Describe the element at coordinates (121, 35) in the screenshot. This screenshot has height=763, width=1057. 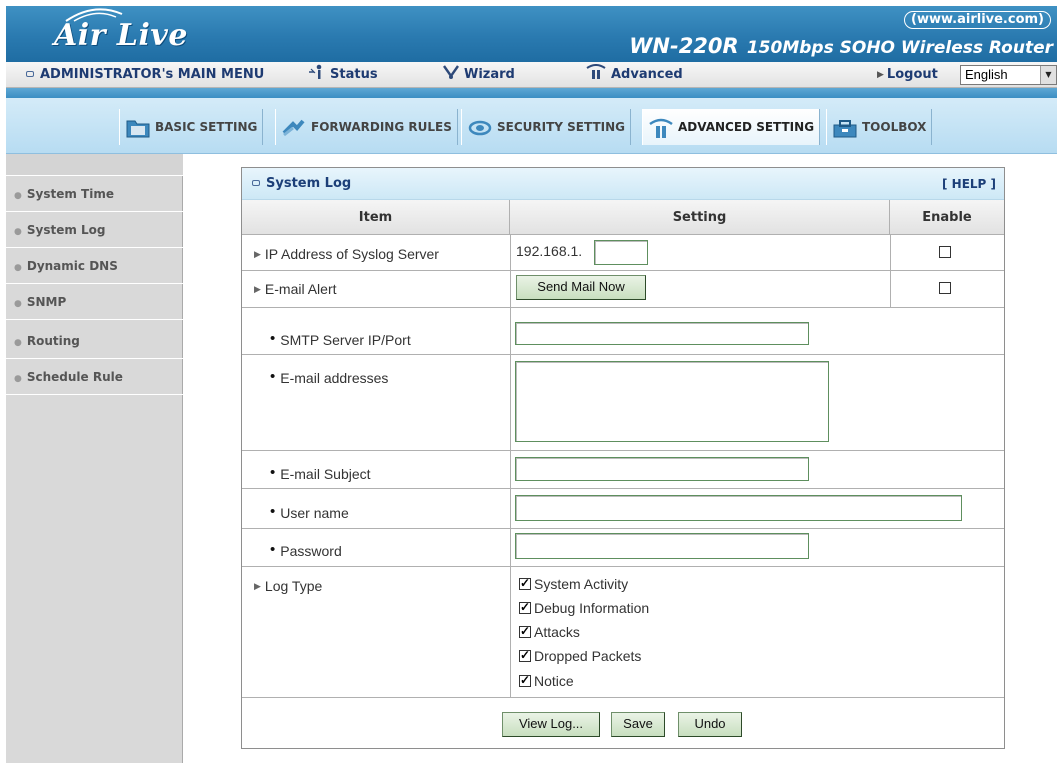
I see `airlive-logo: Air Live` at that location.